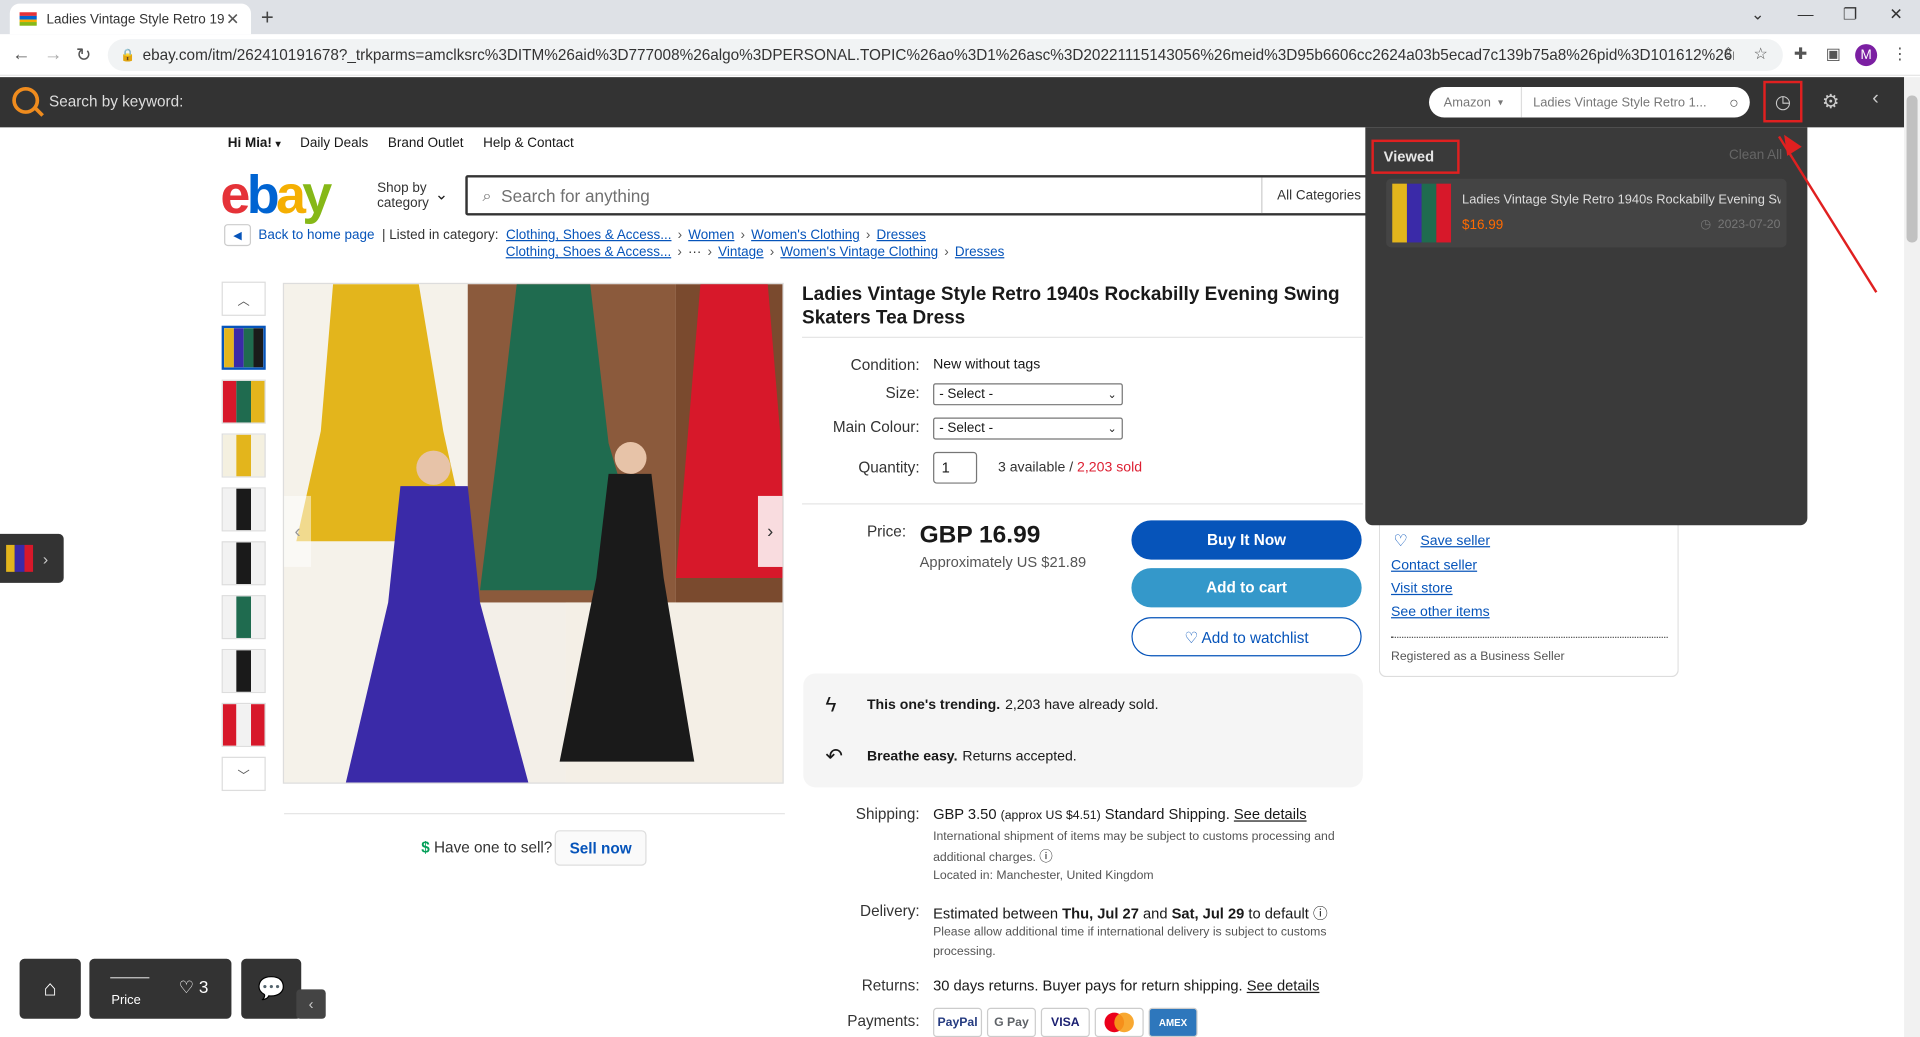 This screenshot has height=1037, width=1920. What do you see at coordinates (1831, 101) in the screenshot?
I see `gear-icon: ⚙` at bounding box center [1831, 101].